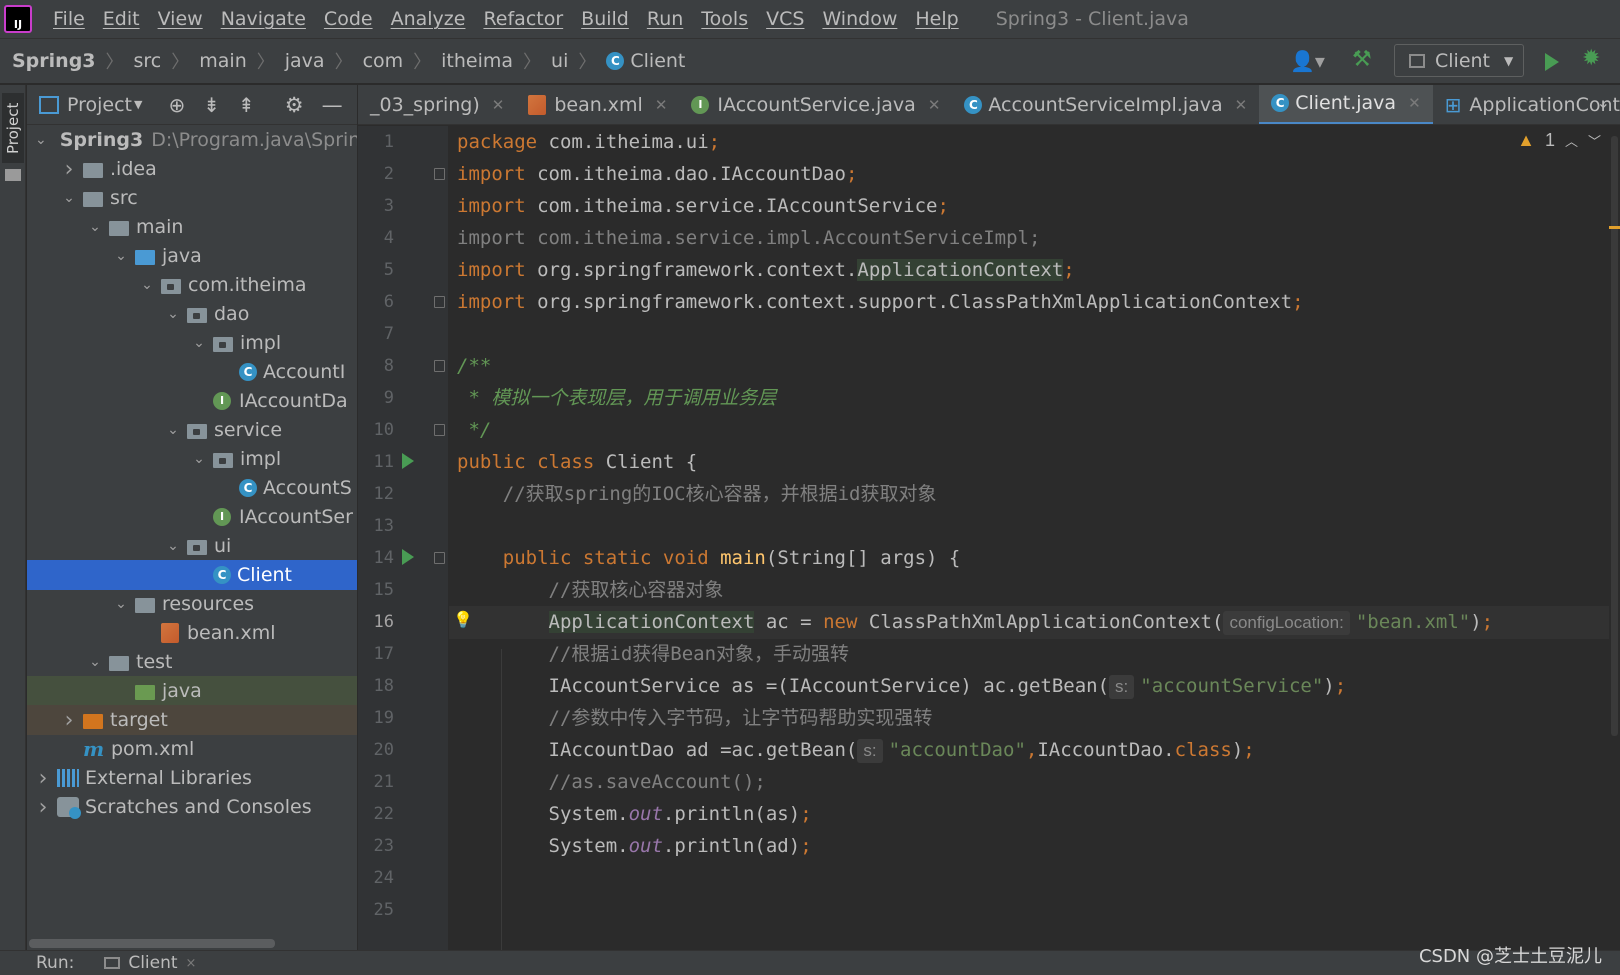  I want to click on menu-item-code: Code, so click(348, 19).